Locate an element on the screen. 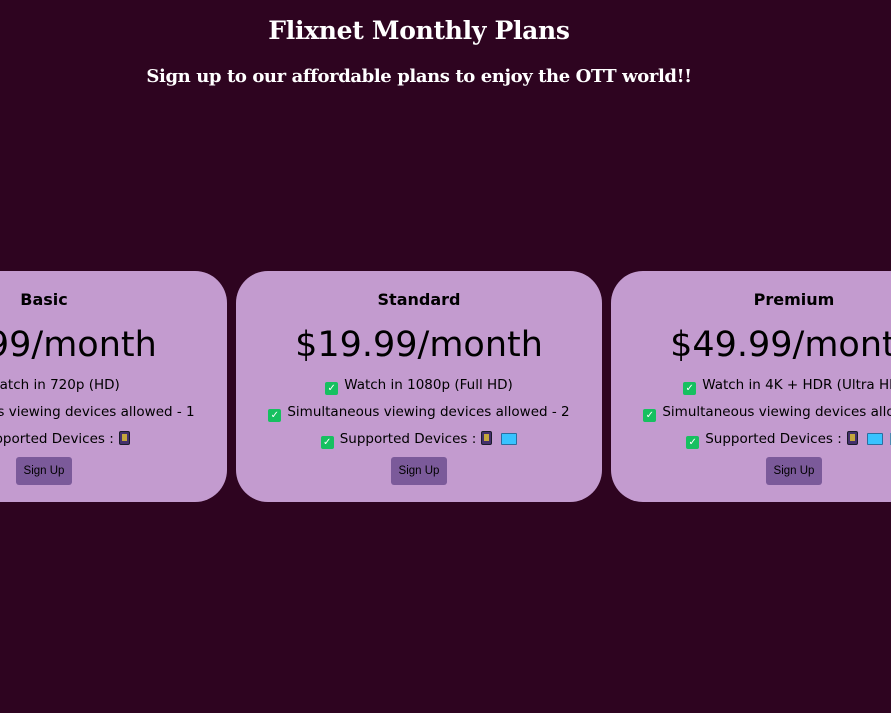 This screenshot has height=713, width=891. feature-item: ✓ Supported Devices : is located at coordinates (711, 442).